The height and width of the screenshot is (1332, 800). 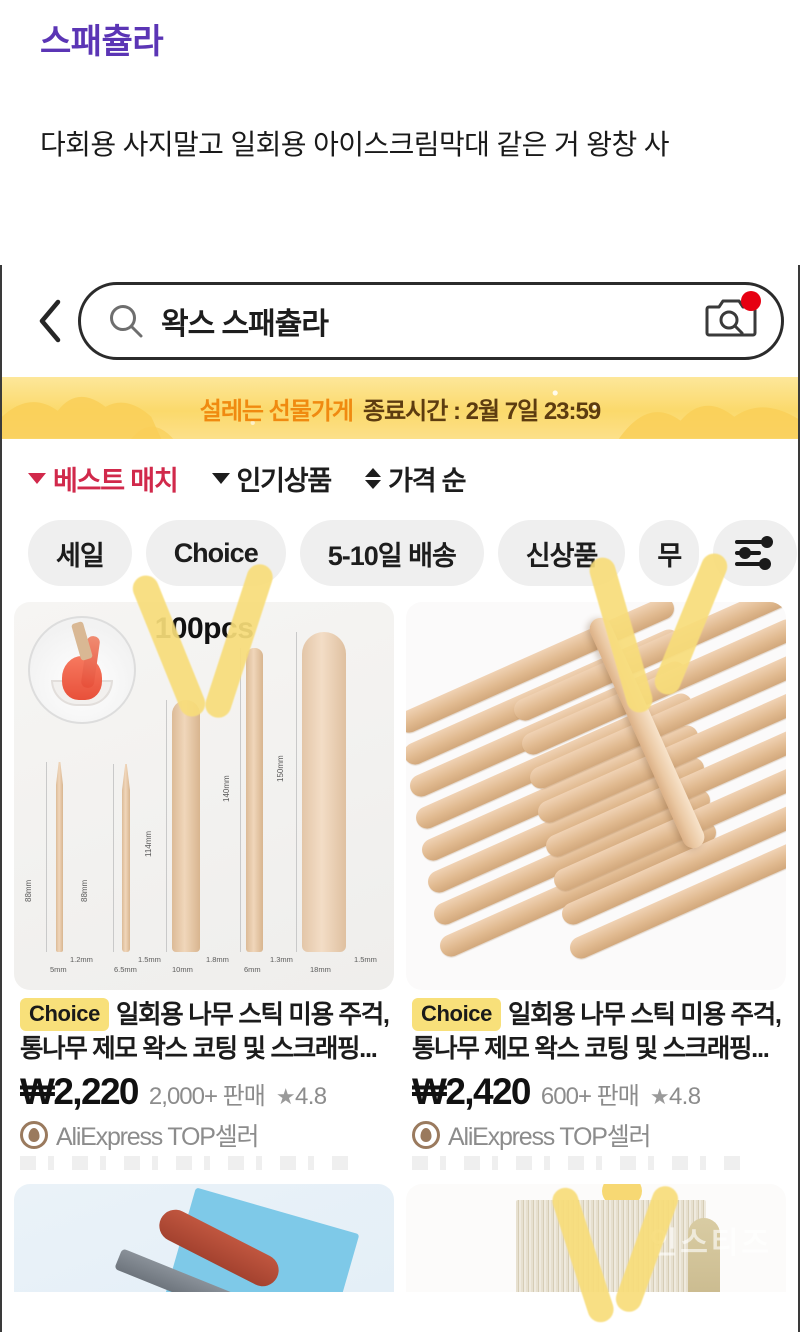 I want to click on page-title: 스패츌라, so click(x=102, y=42).